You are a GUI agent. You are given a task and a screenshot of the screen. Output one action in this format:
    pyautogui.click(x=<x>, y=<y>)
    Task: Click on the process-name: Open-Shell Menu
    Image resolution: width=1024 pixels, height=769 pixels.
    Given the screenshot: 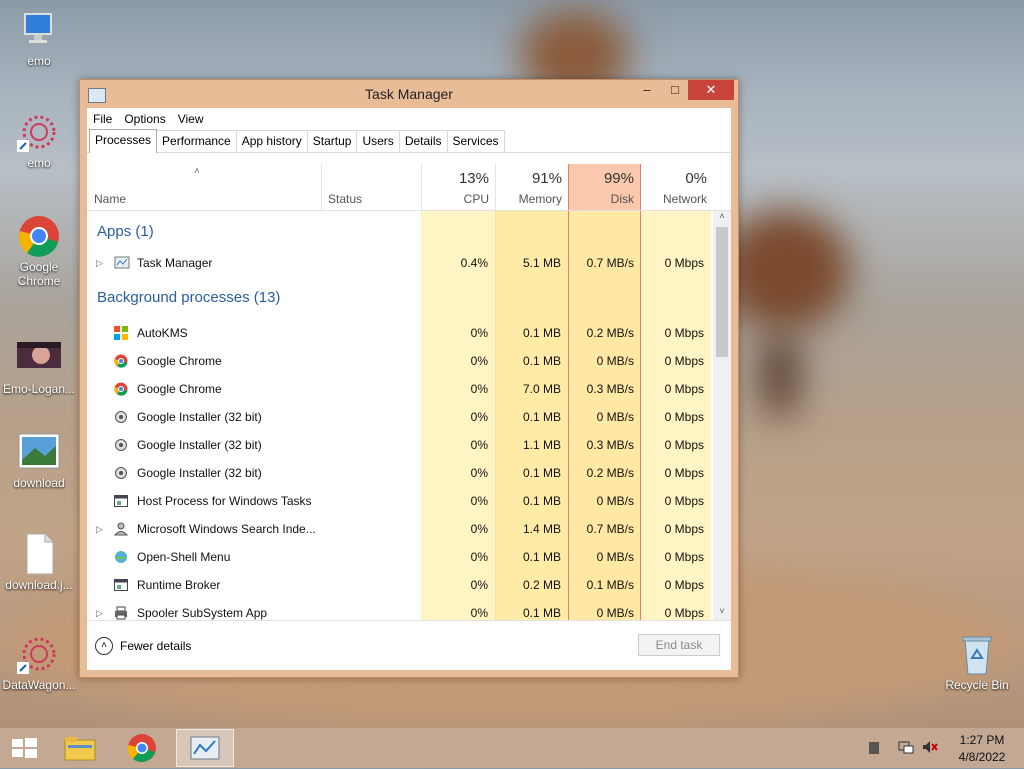 What is the action you would take?
    pyautogui.click(x=184, y=557)
    